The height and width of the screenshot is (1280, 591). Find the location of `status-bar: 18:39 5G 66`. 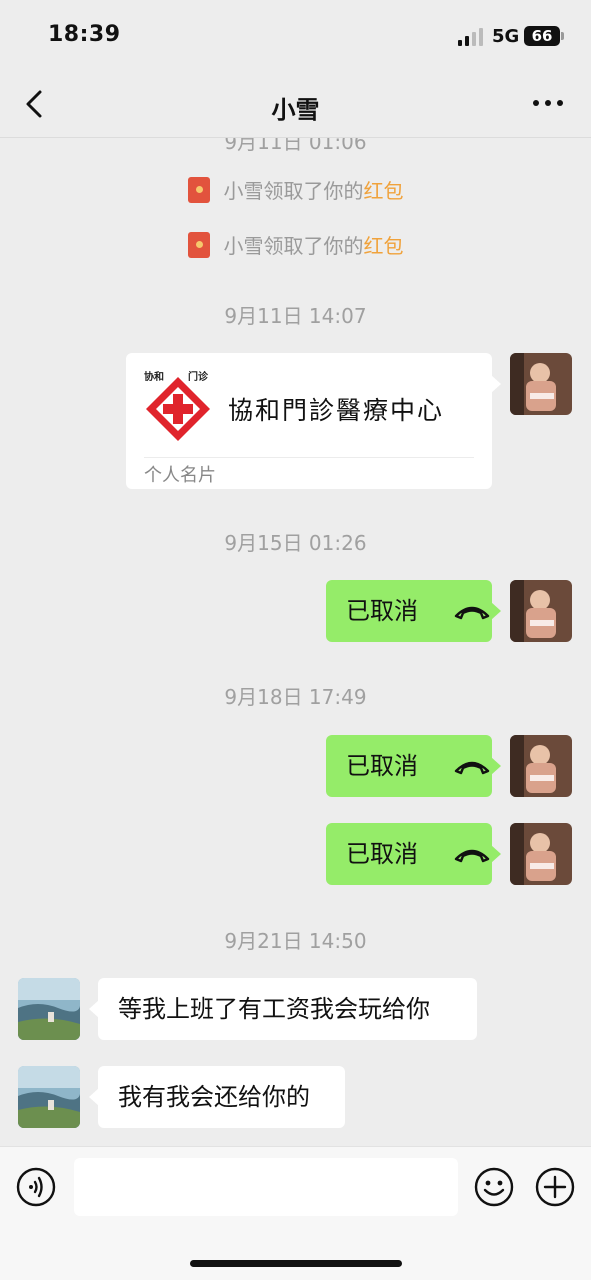

status-bar: 18:39 5G 66 is located at coordinates (295, 35).